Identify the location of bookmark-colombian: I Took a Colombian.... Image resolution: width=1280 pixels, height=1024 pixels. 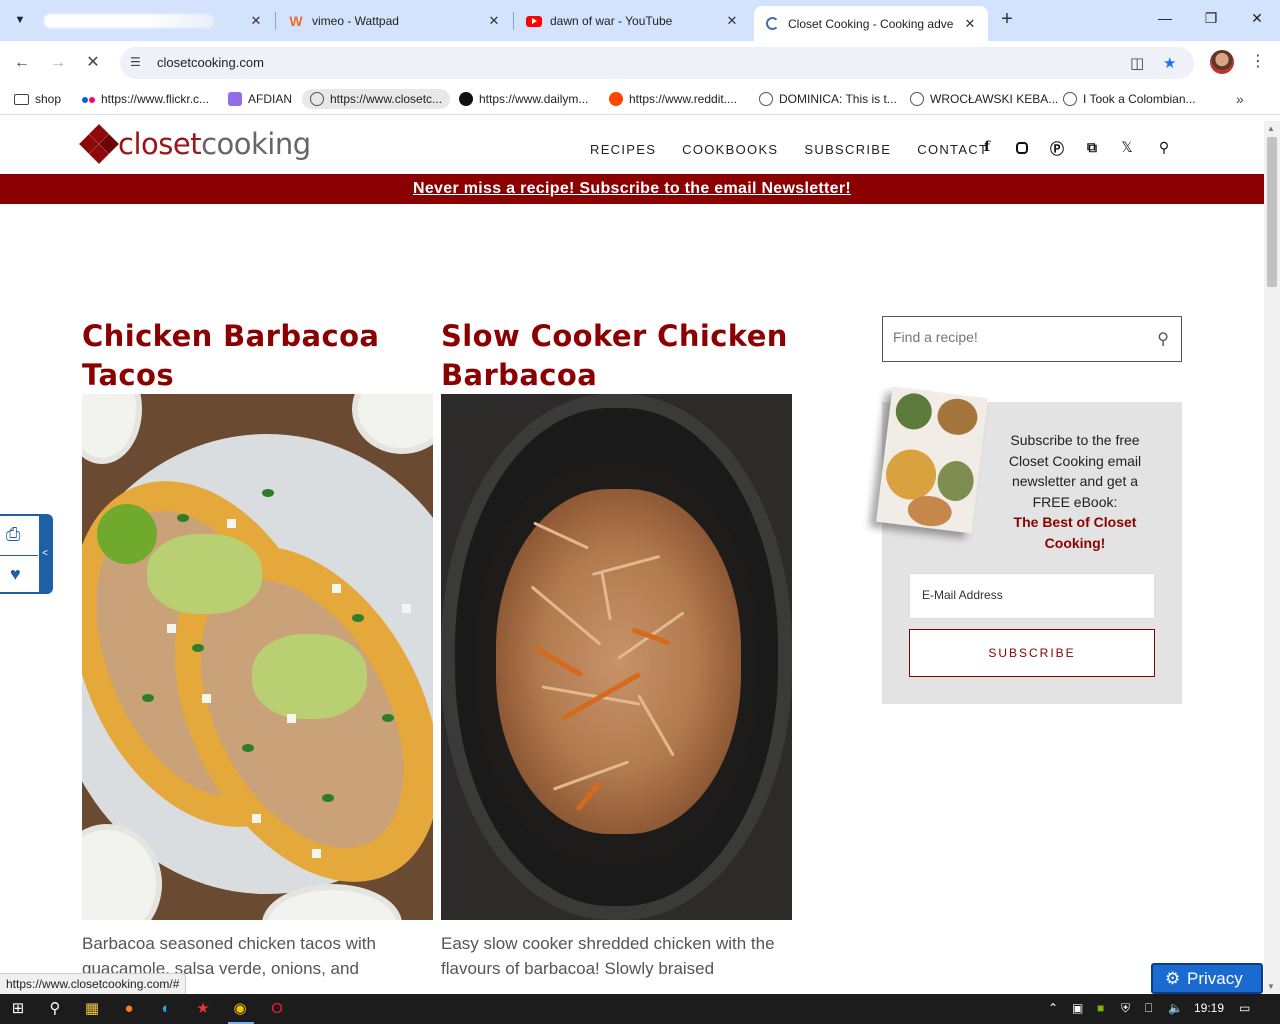
(1129, 99).